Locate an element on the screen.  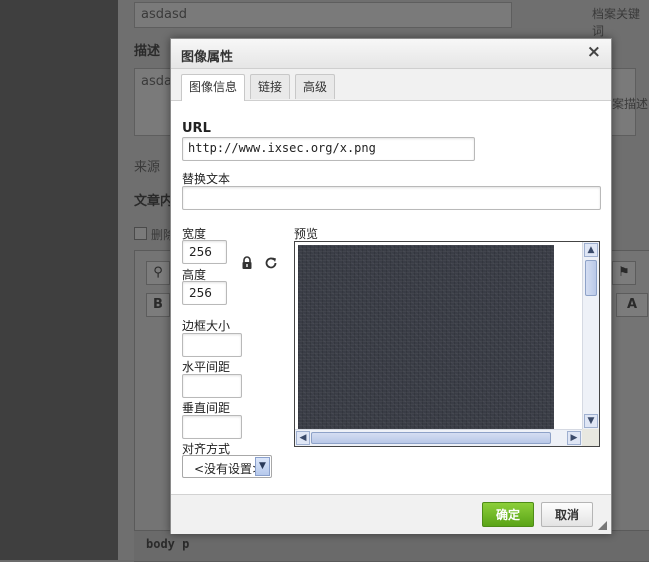
border-size-input is located at coordinates (212, 345).